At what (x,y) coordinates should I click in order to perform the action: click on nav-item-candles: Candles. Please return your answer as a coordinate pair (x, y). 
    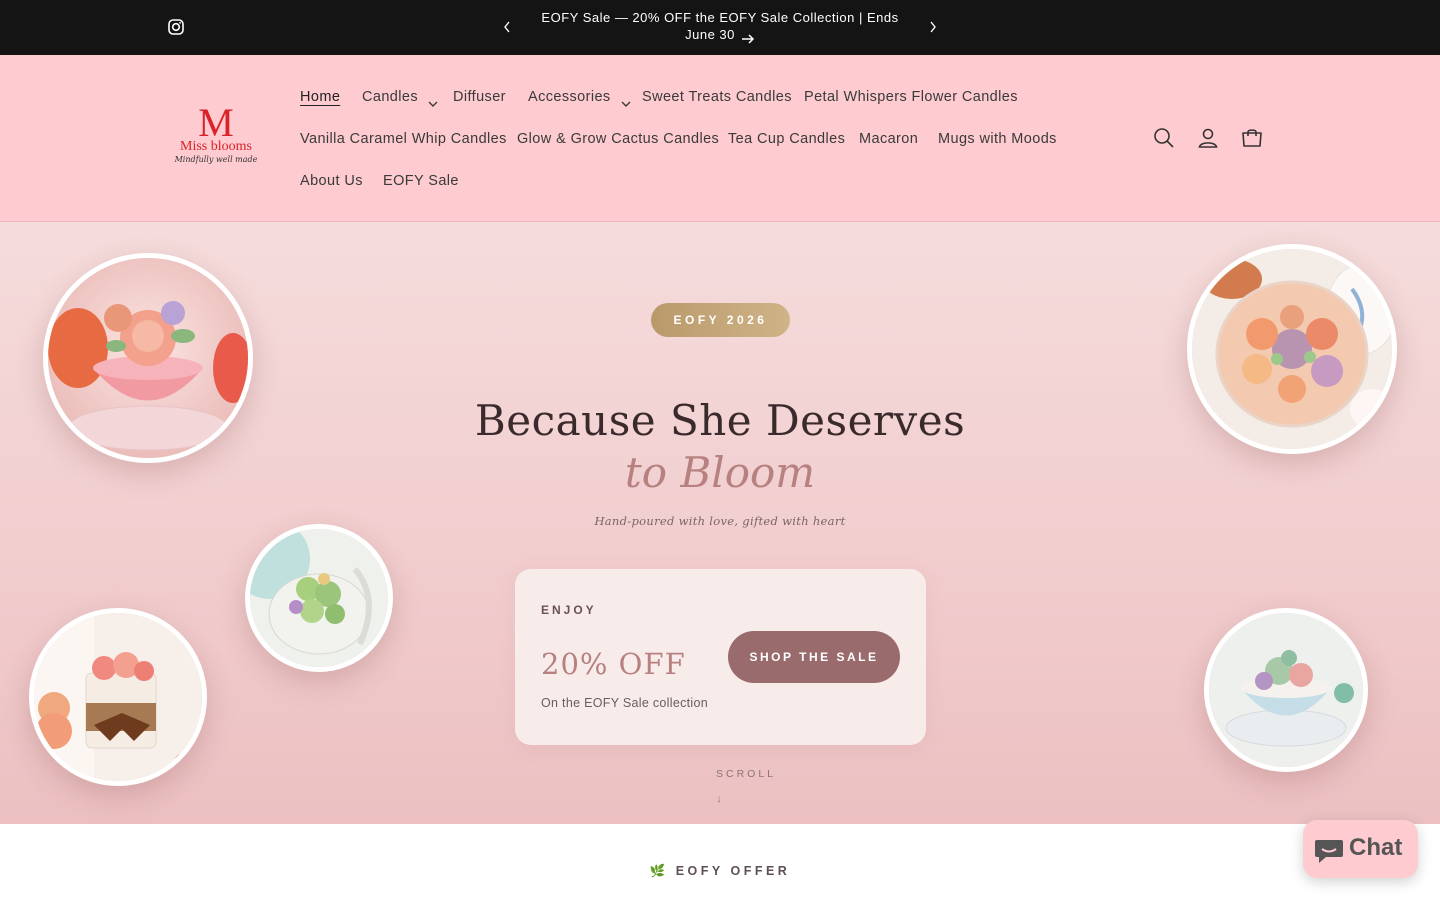
    Looking at the image, I should click on (400, 98).